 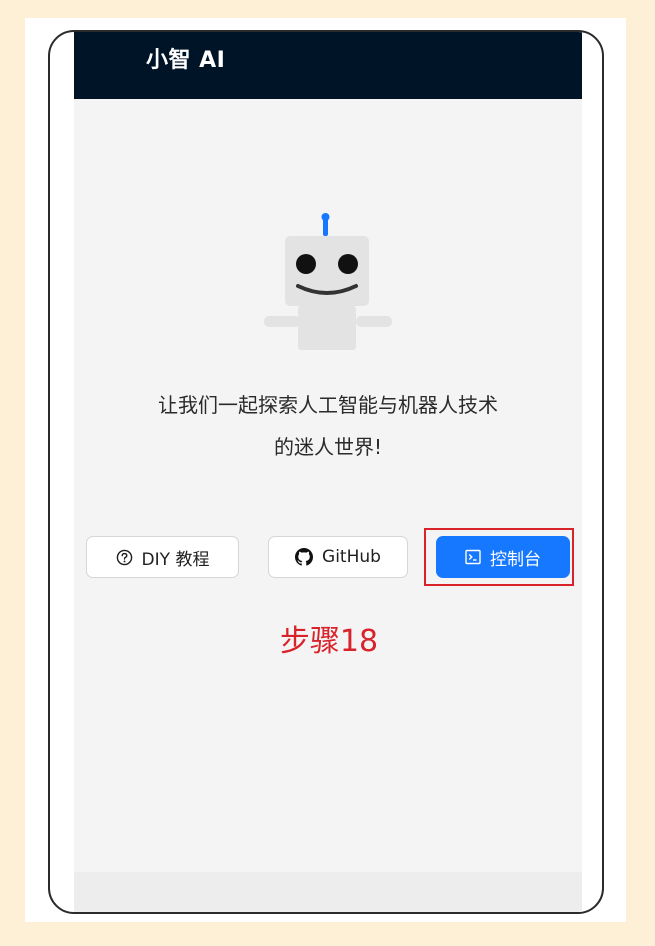 What do you see at coordinates (328, 426) in the screenshot?
I see `tagline: 让我们一起探索人工智能与机器人技术 的迷人世界!` at bounding box center [328, 426].